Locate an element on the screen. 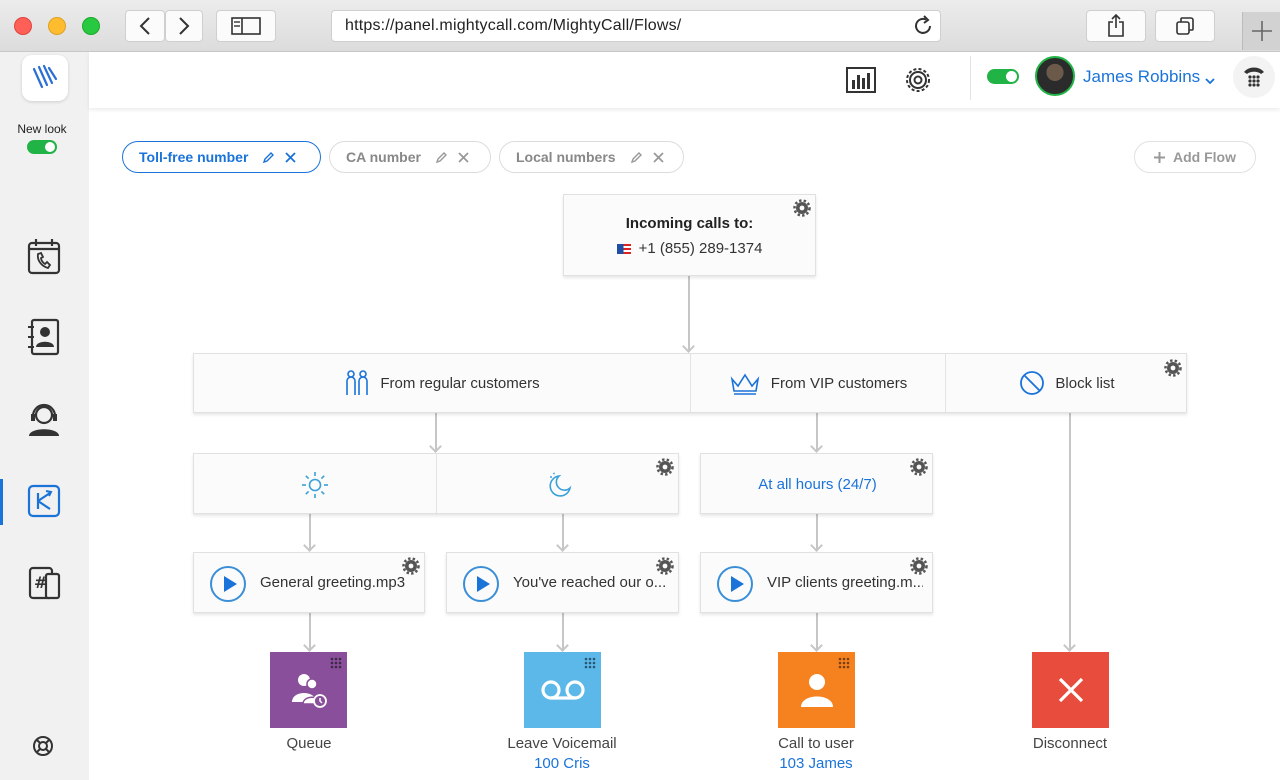 The image size is (1280, 780). reports-button is located at coordinates (861, 80).